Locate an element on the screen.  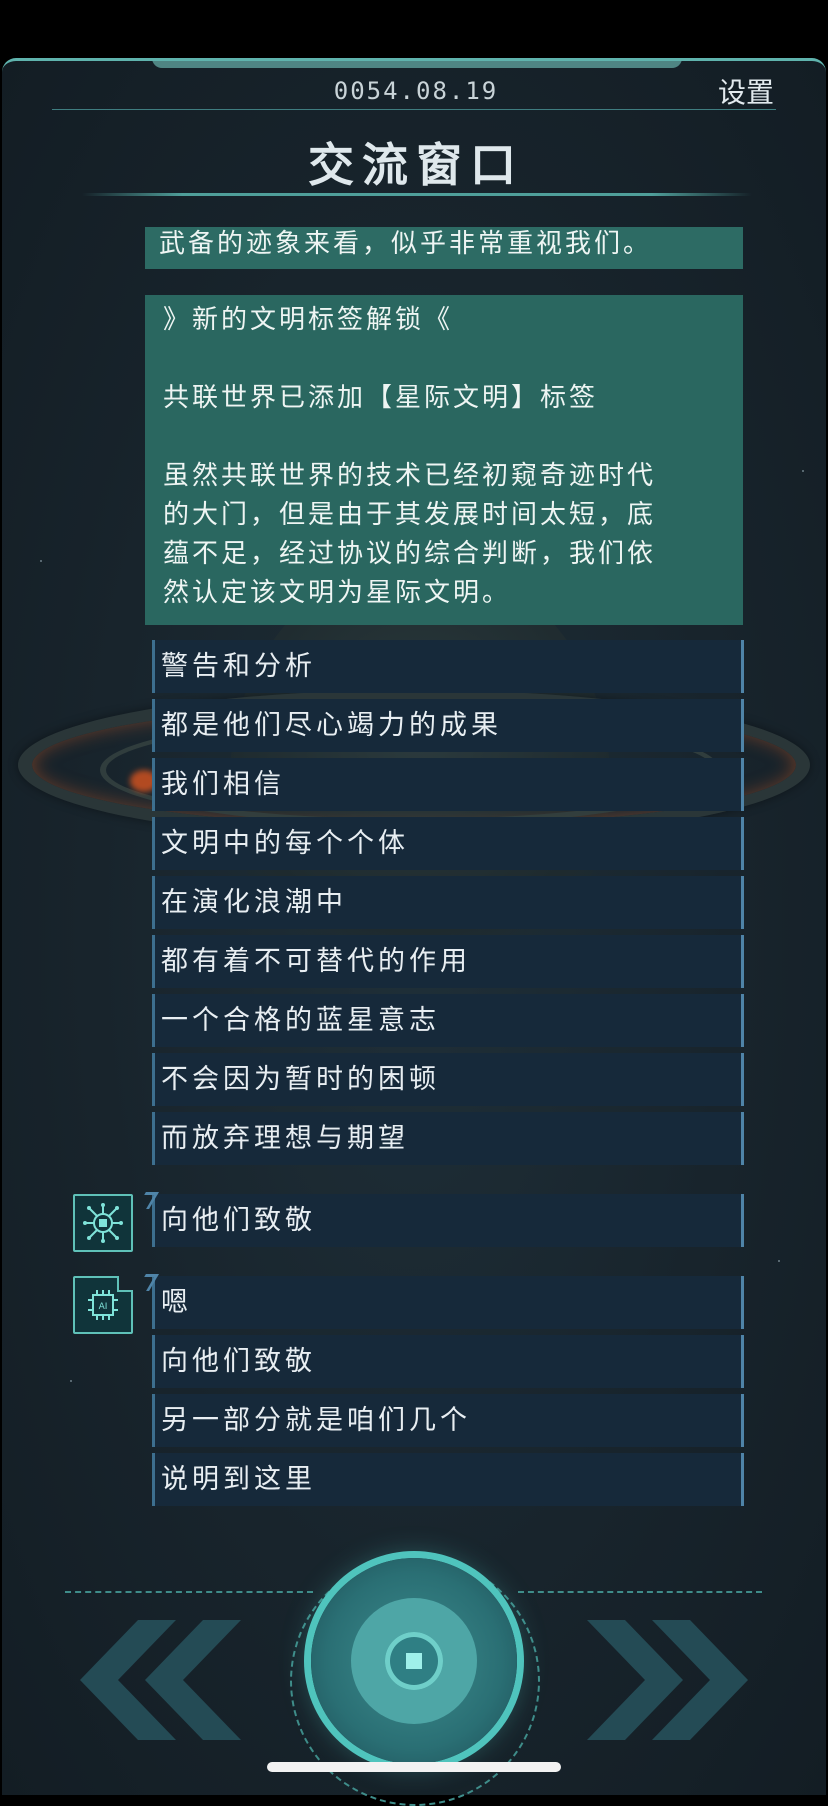
home-indicator is located at coordinates (414, 1767).